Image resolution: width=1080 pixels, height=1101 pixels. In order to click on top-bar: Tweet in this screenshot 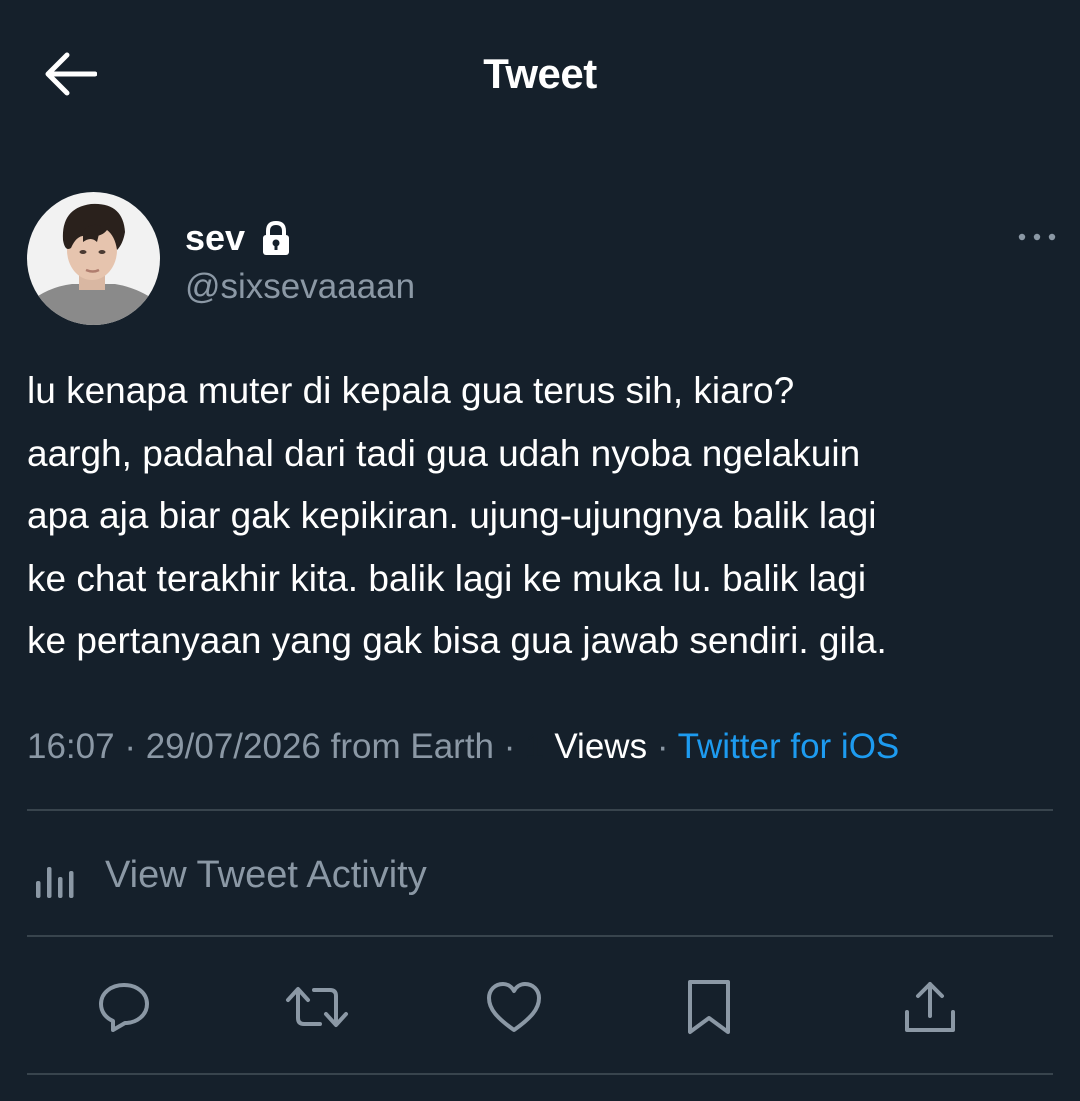, I will do `click(540, 75)`.